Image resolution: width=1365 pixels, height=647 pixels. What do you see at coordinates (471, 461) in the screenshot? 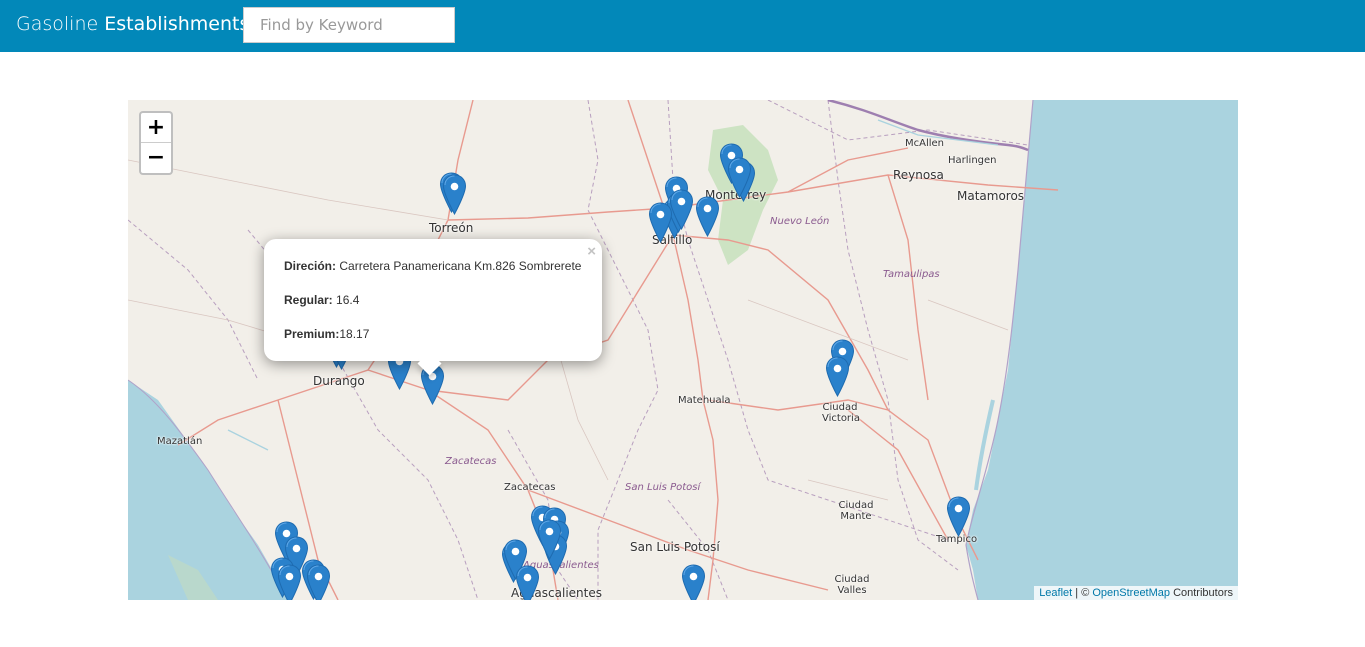
I see `state-label: Zacatecas` at bounding box center [471, 461].